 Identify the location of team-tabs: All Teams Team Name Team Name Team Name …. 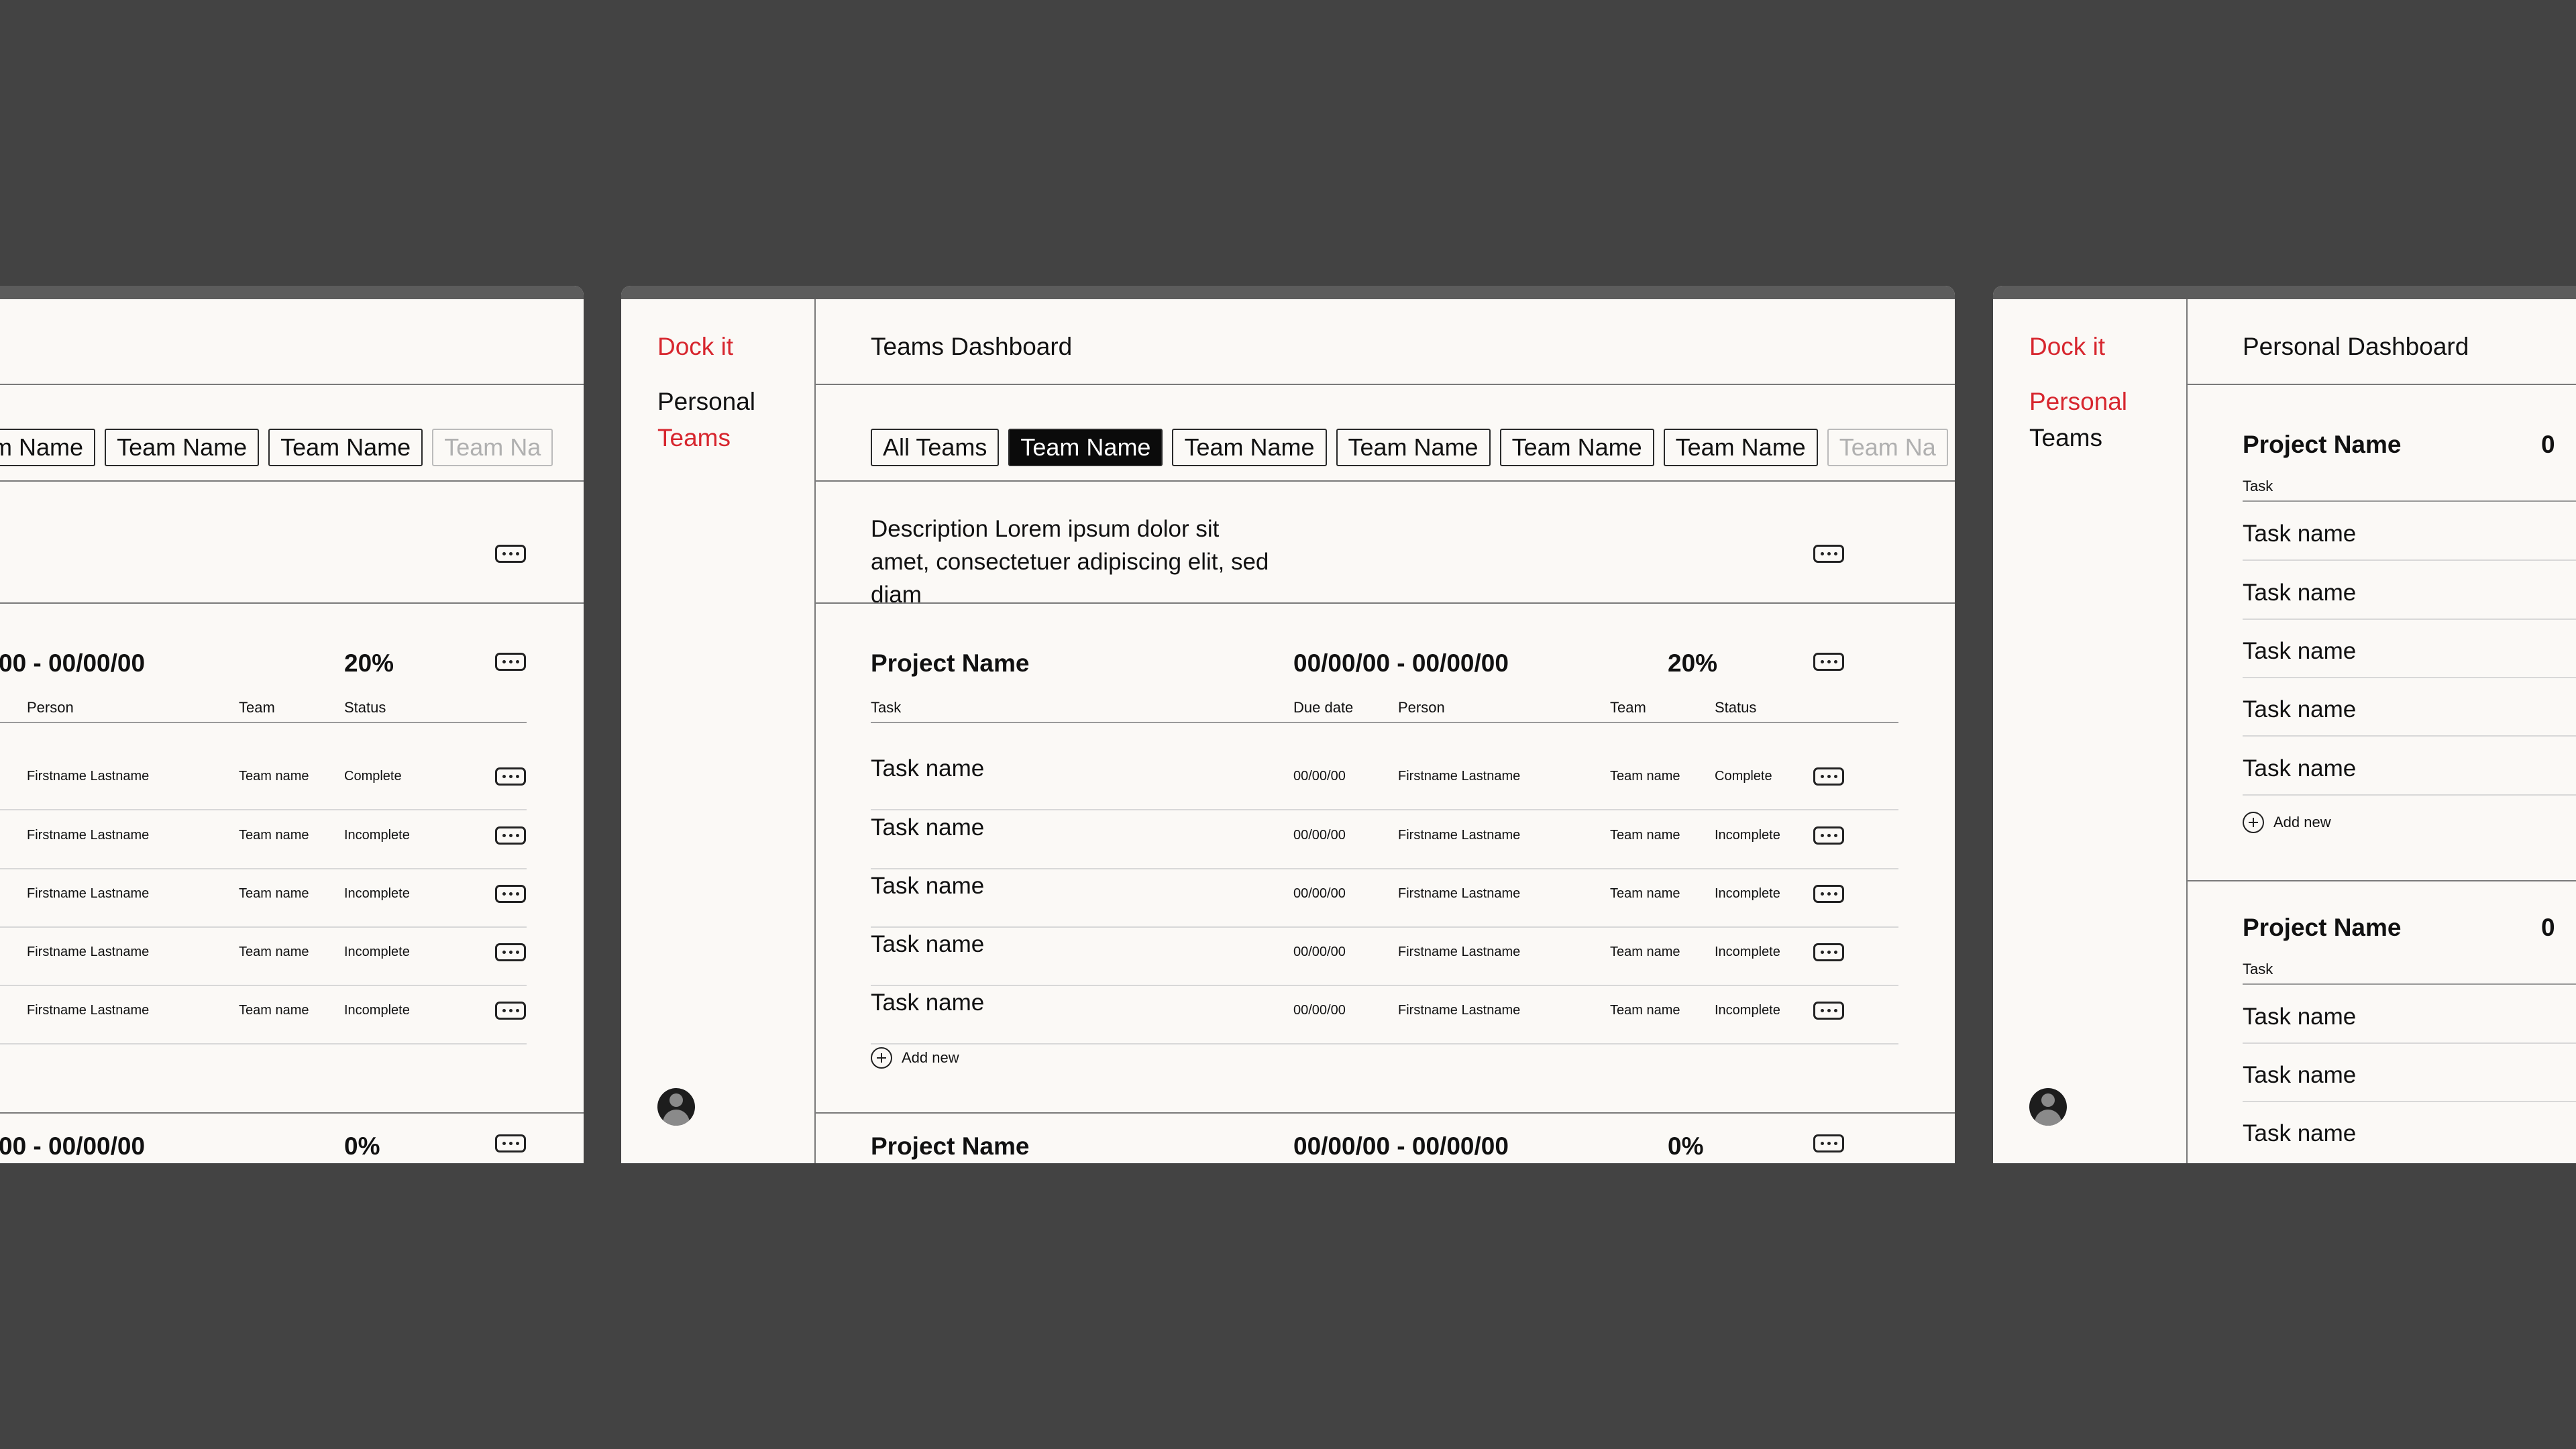
(1413, 447).